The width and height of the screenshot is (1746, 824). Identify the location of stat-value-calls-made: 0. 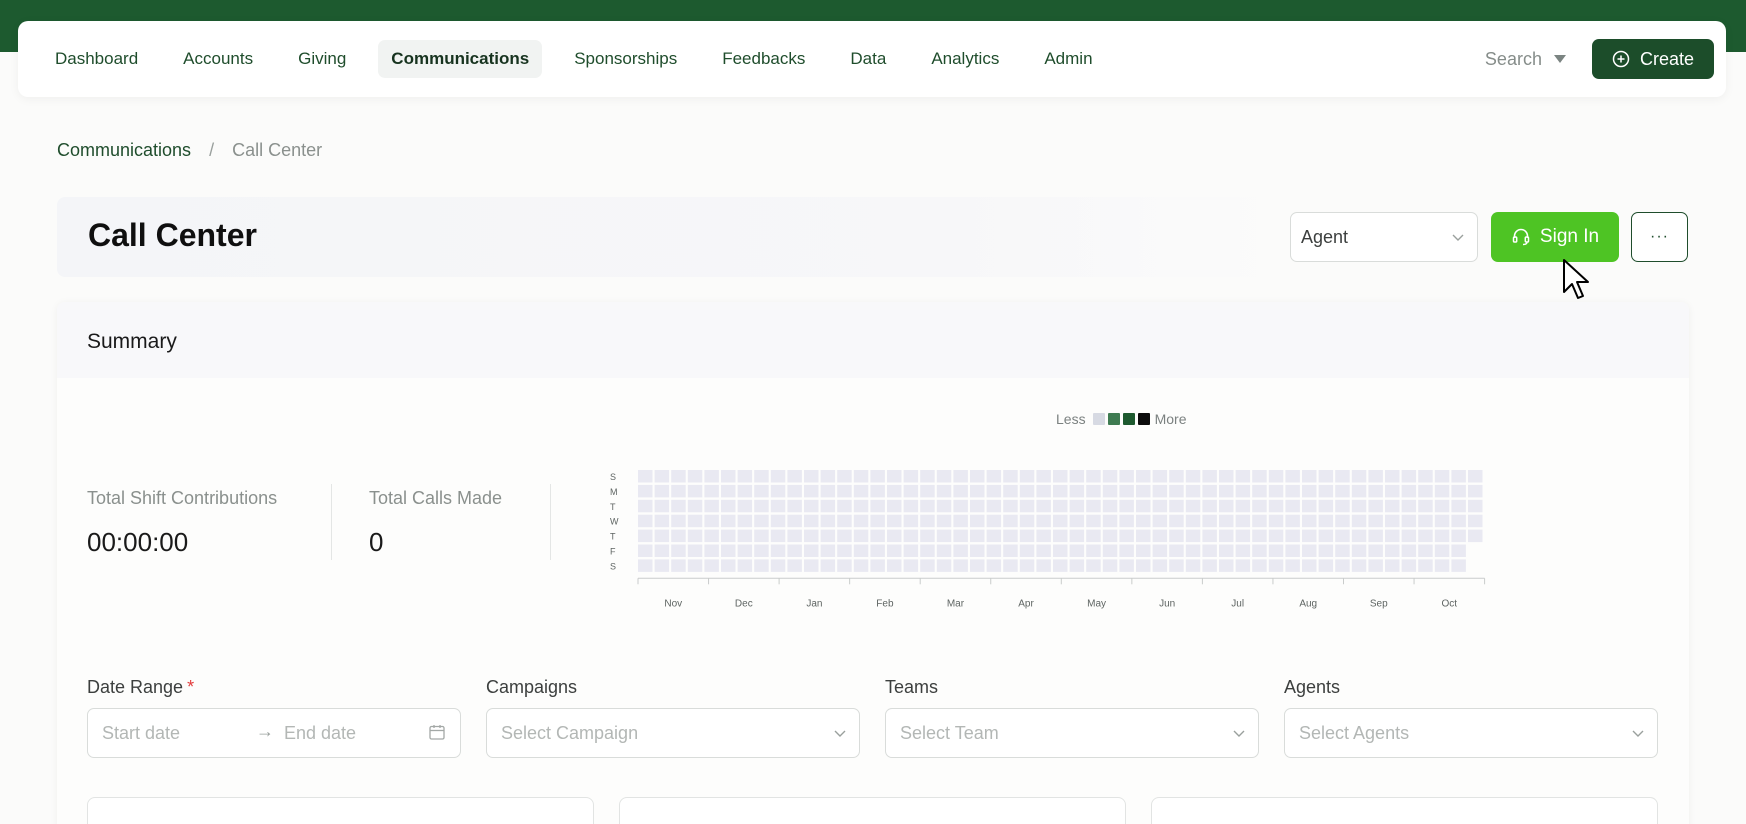
(376, 542).